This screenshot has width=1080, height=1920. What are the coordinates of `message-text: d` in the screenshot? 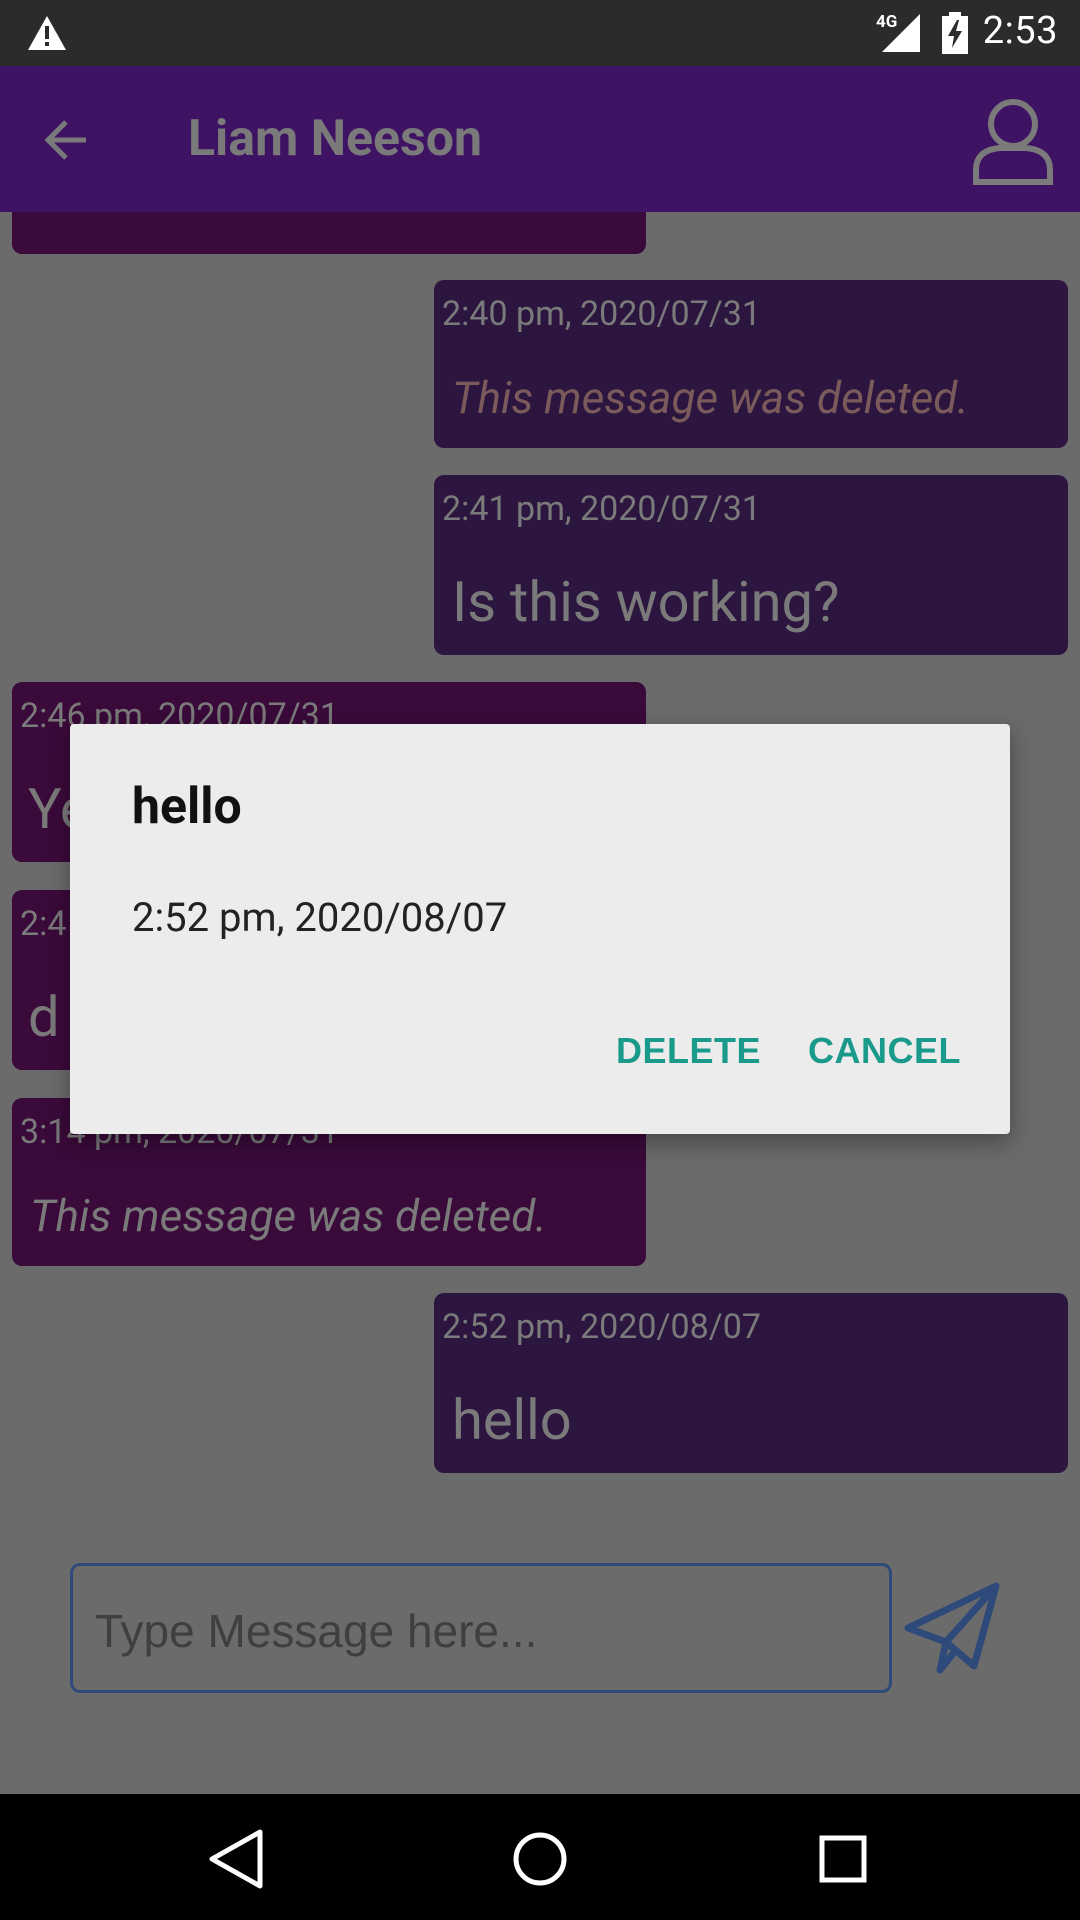 It's located at (44, 1017).